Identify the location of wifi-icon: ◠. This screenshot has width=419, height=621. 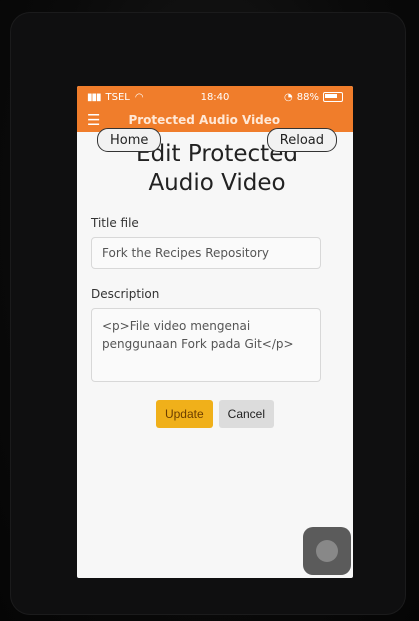
(139, 97).